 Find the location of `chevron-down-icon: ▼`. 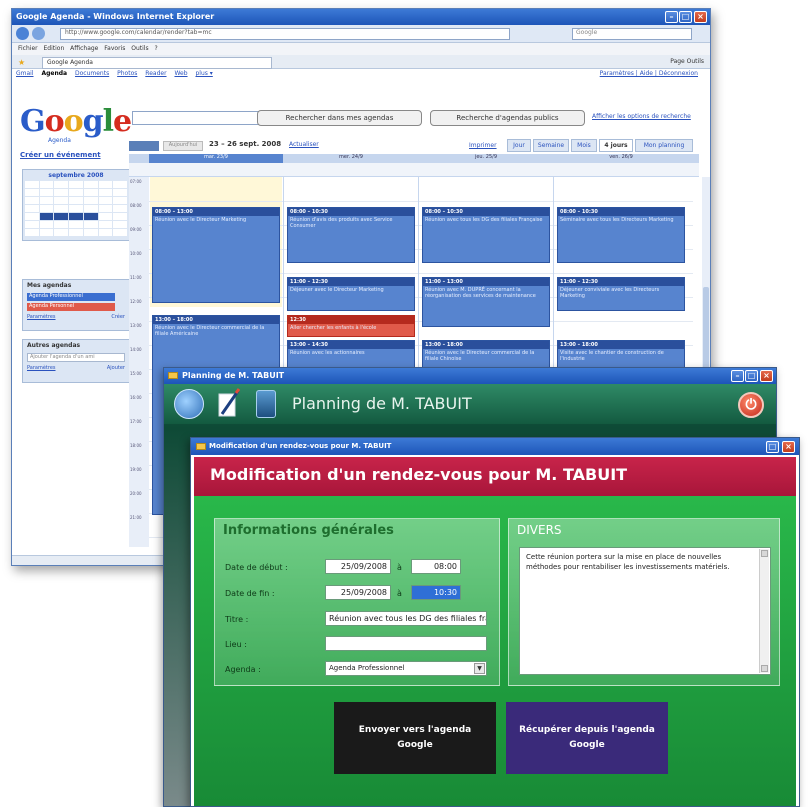

chevron-down-icon: ▼ is located at coordinates (479, 668).